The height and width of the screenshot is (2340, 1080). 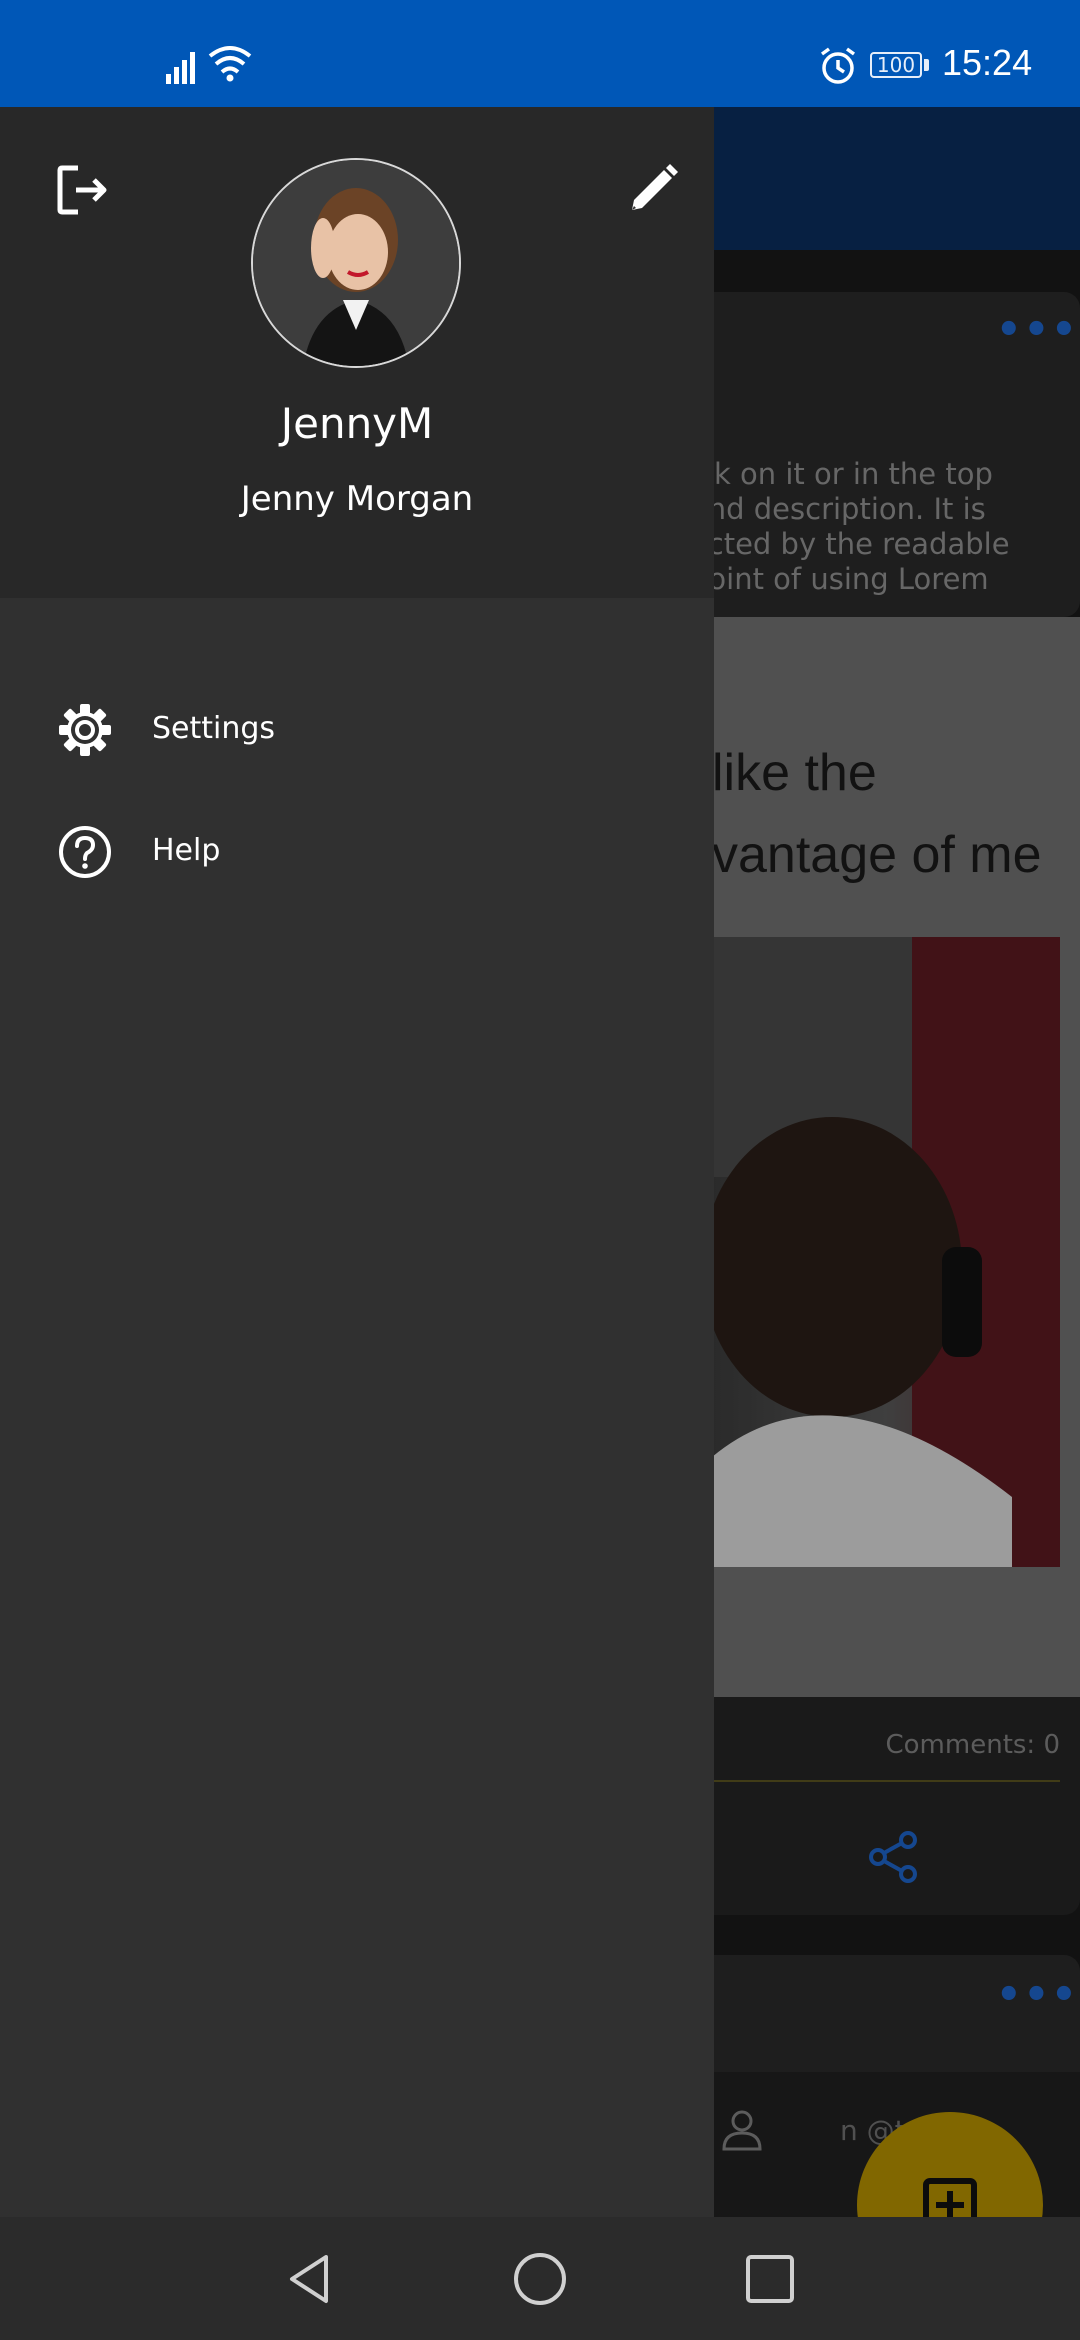 I want to click on home-icon, so click(x=540, y=2279).